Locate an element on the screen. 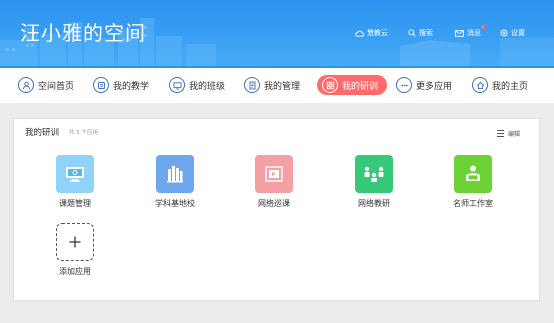 This screenshot has width=554, height=323. add-app-button: 添加应用 is located at coordinates (75, 250).